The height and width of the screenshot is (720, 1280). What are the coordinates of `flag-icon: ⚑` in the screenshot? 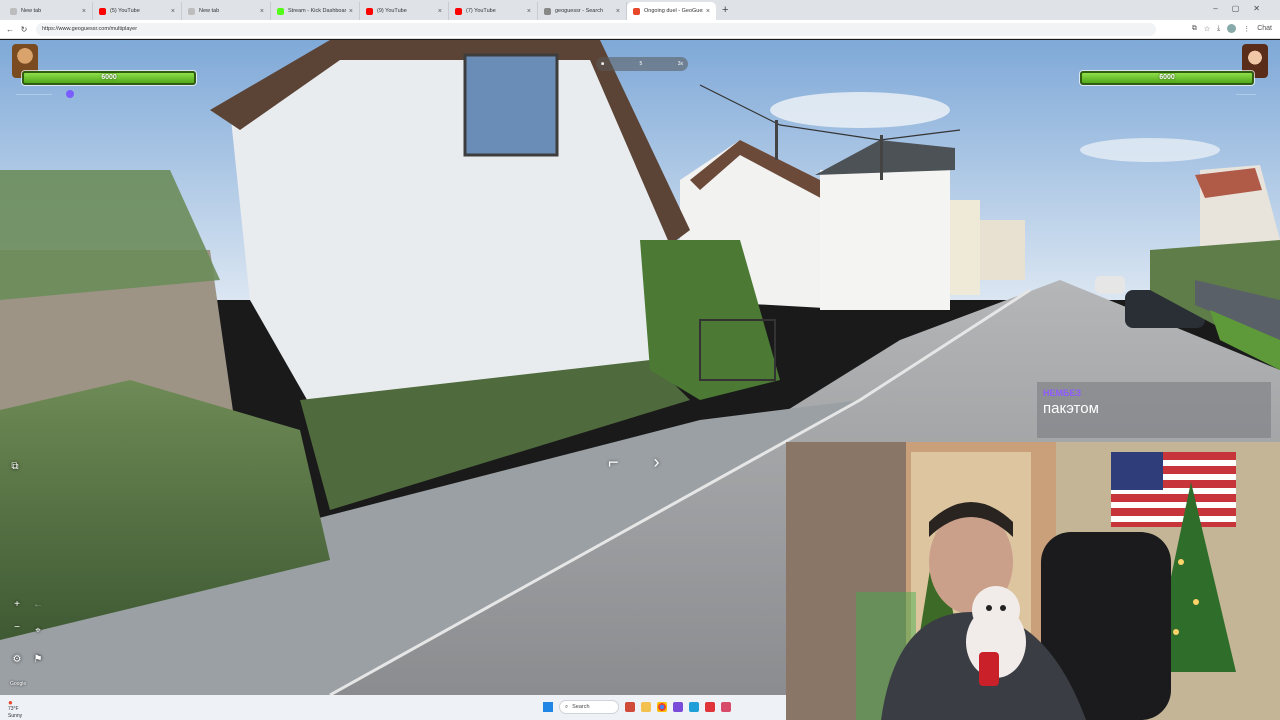 It's located at (38, 660).